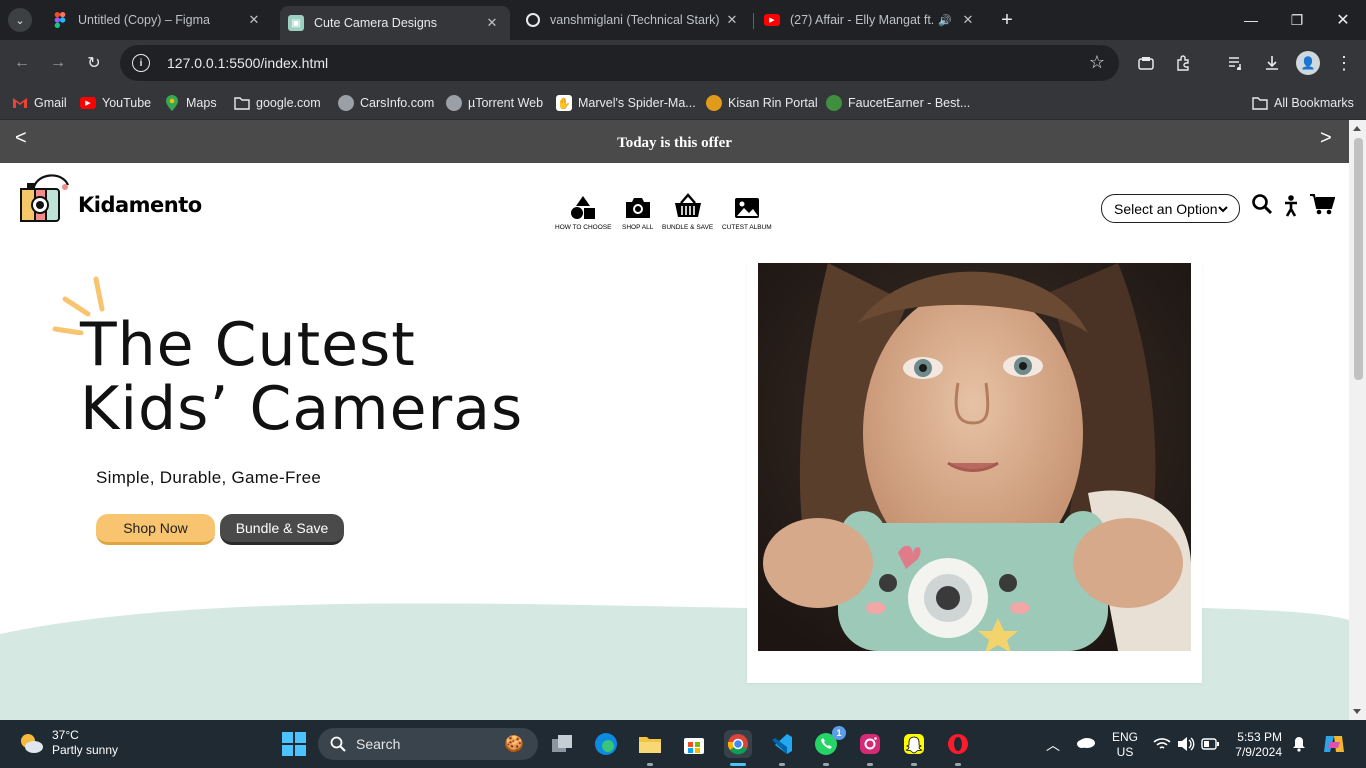 Image resolution: width=1366 pixels, height=768 pixels. I want to click on tab-title: Cute Camera Designs, so click(375, 23).